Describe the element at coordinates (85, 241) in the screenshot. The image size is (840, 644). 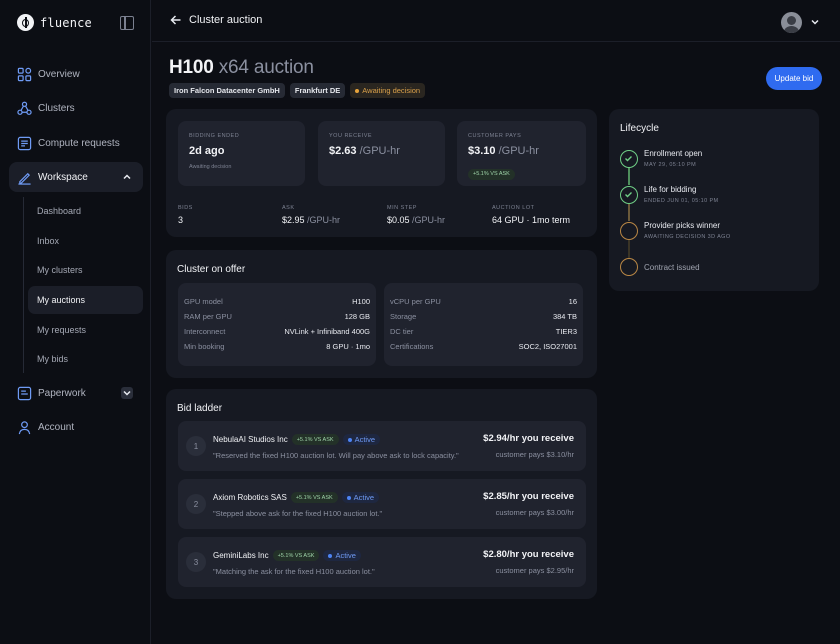
I see `sidebar-subitem-inbox: Inbox` at that location.